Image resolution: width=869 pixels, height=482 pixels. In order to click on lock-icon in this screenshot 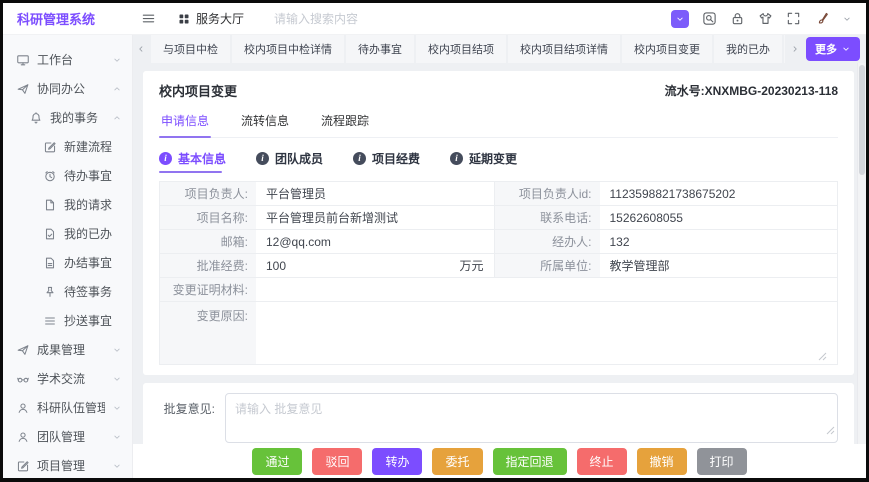, I will do `click(737, 18)`.